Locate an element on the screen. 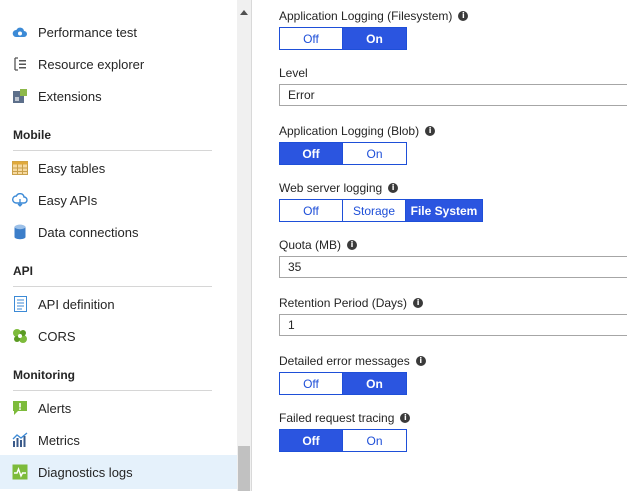 This screenshot has height=491, width=627. detailed-errors-off-option: Off is located at coordinates (311, 383).